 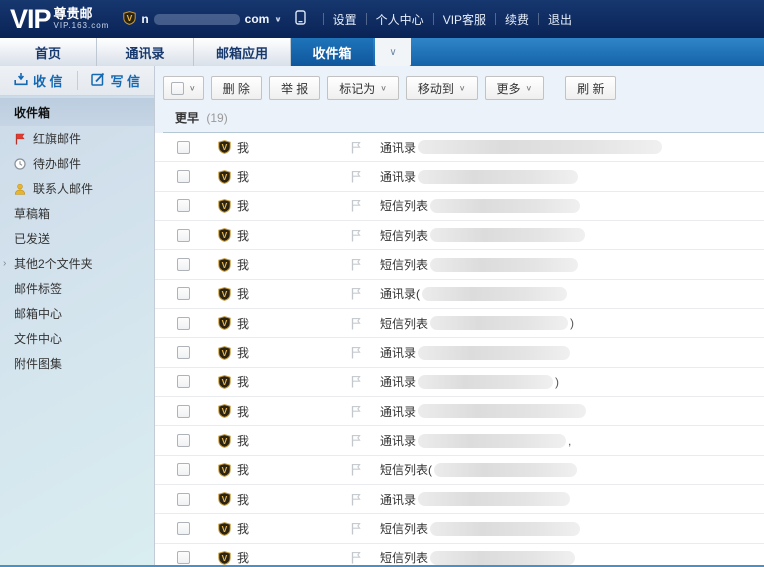 I want to click on mail-subject: 通讯录), so click(x=469, y=381).